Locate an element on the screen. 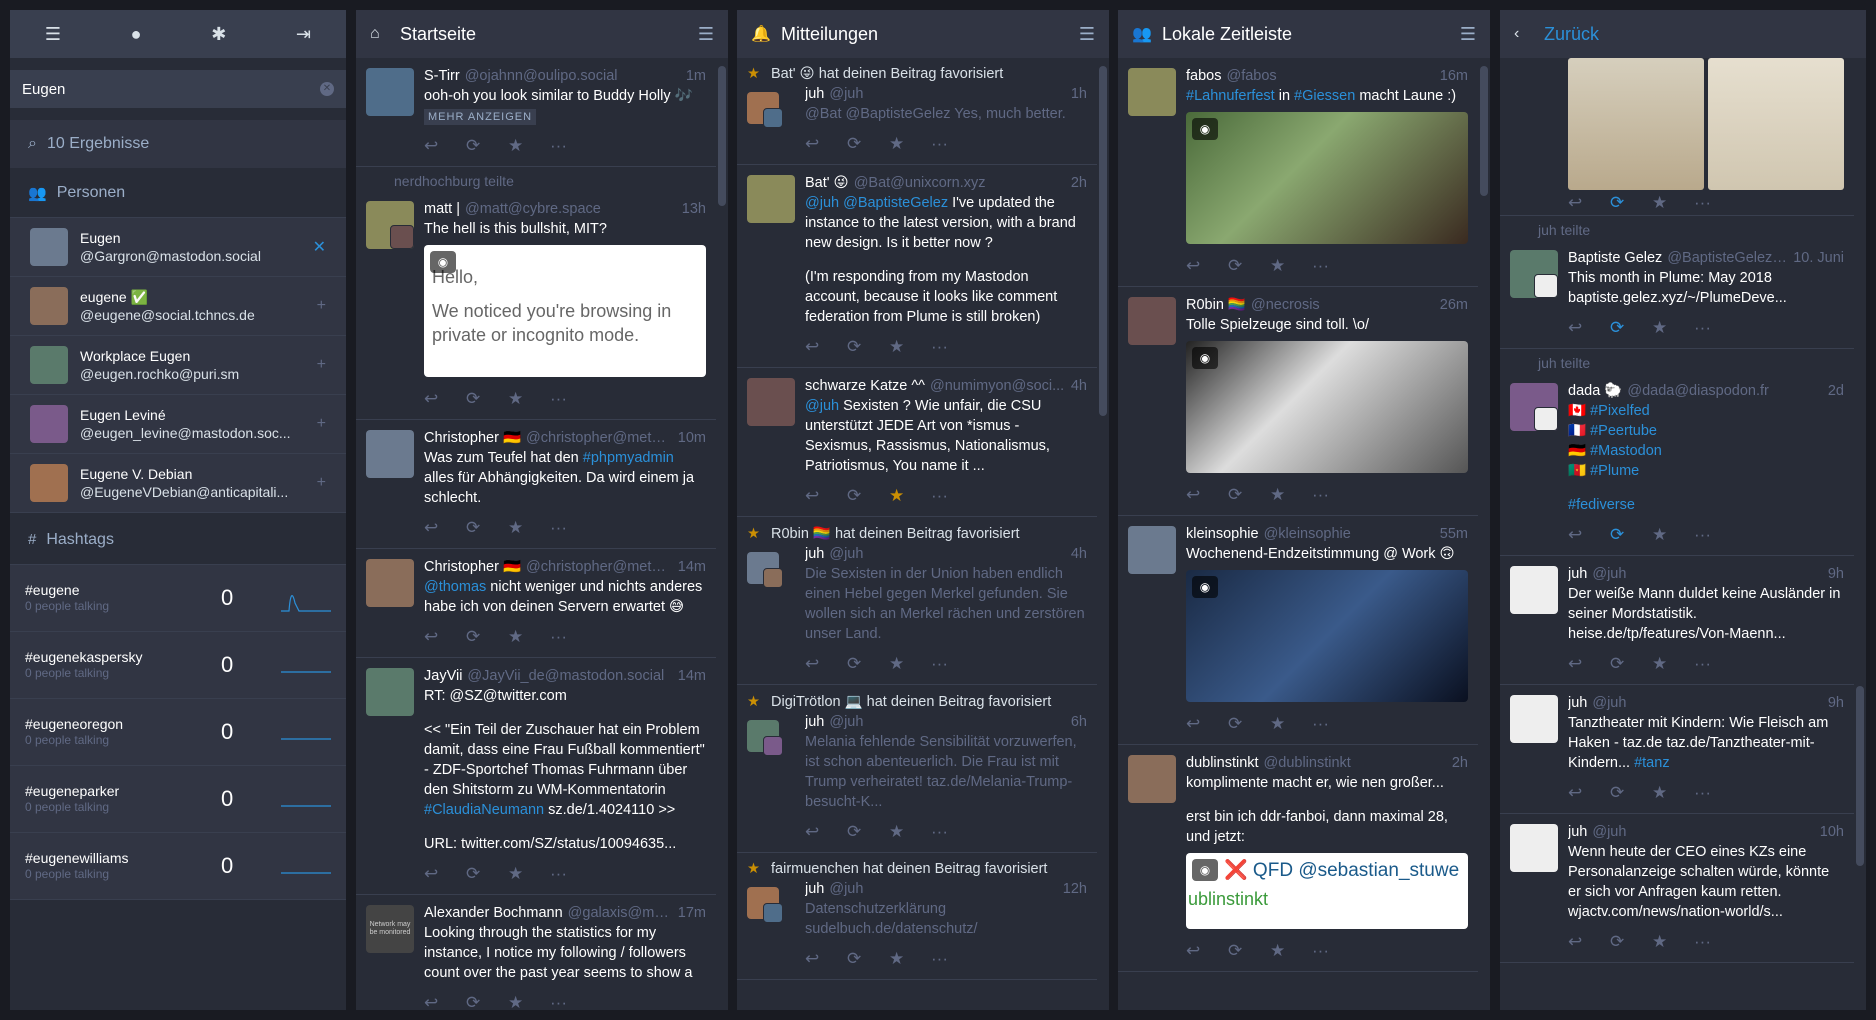 The image size is (1876, 1020). display-name: S-Tirr is located at coordinates (442, 76).